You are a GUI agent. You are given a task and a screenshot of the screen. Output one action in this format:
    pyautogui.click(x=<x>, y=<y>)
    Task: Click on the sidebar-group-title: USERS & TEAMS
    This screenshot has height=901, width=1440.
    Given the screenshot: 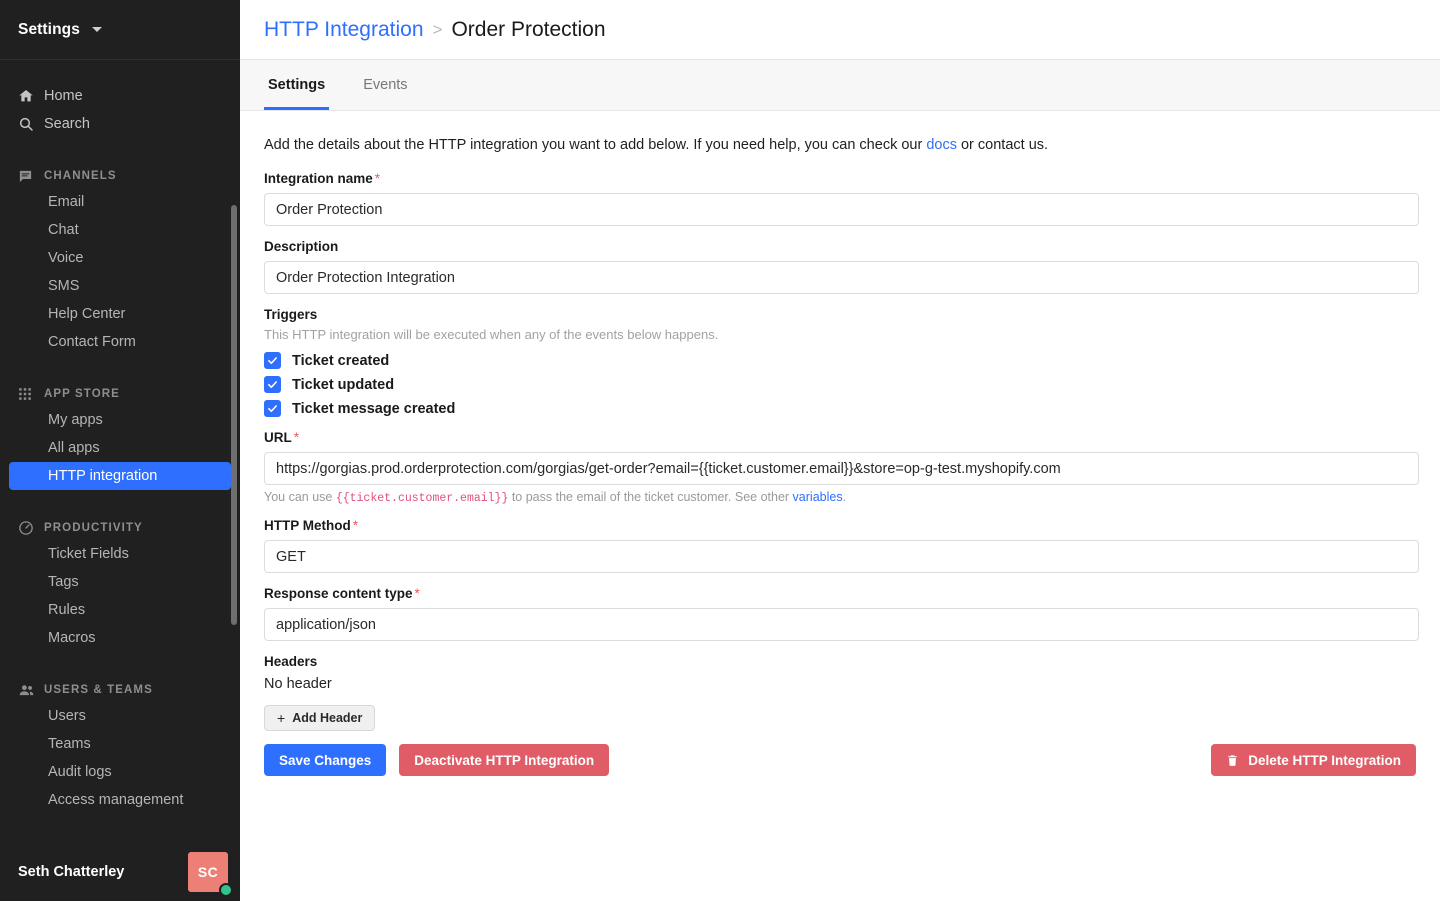 What is the action you would take?
    pyautogui.click(x=98, y=690)
    